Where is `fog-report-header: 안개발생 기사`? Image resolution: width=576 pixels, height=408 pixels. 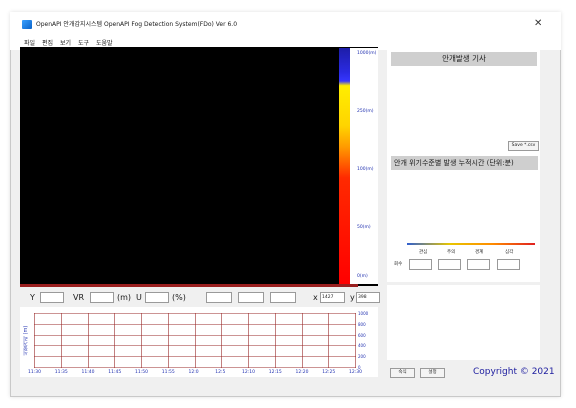 fog-report-header: 안개발생 기사 is located at coordinates (464, 59).